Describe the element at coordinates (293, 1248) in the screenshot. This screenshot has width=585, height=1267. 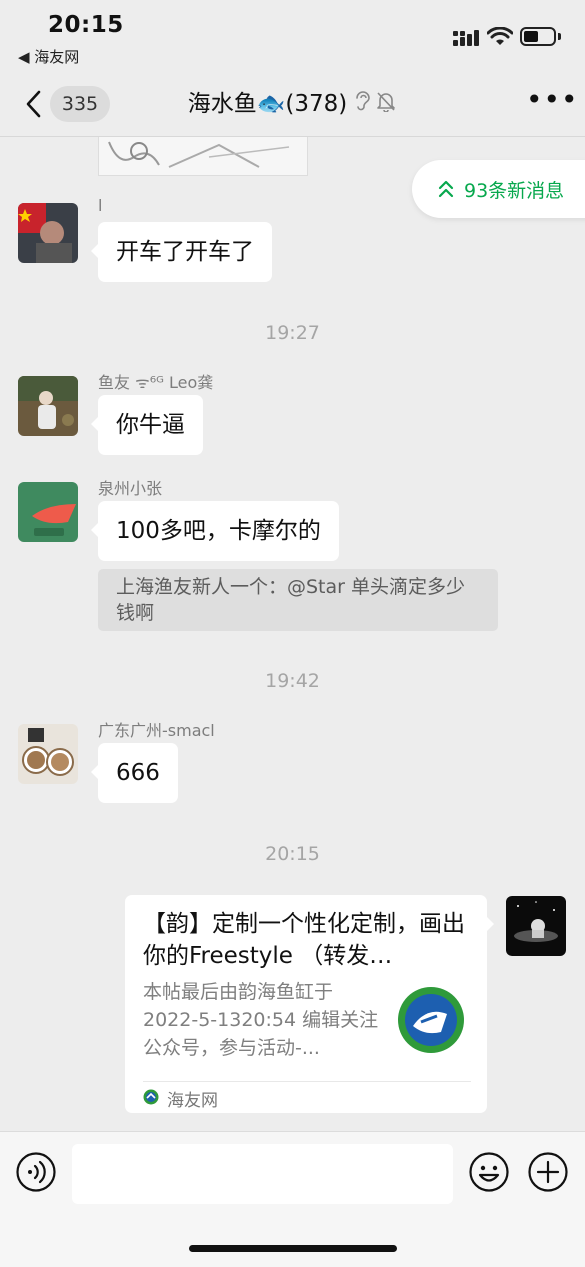
I see `home-indicator` at that location.